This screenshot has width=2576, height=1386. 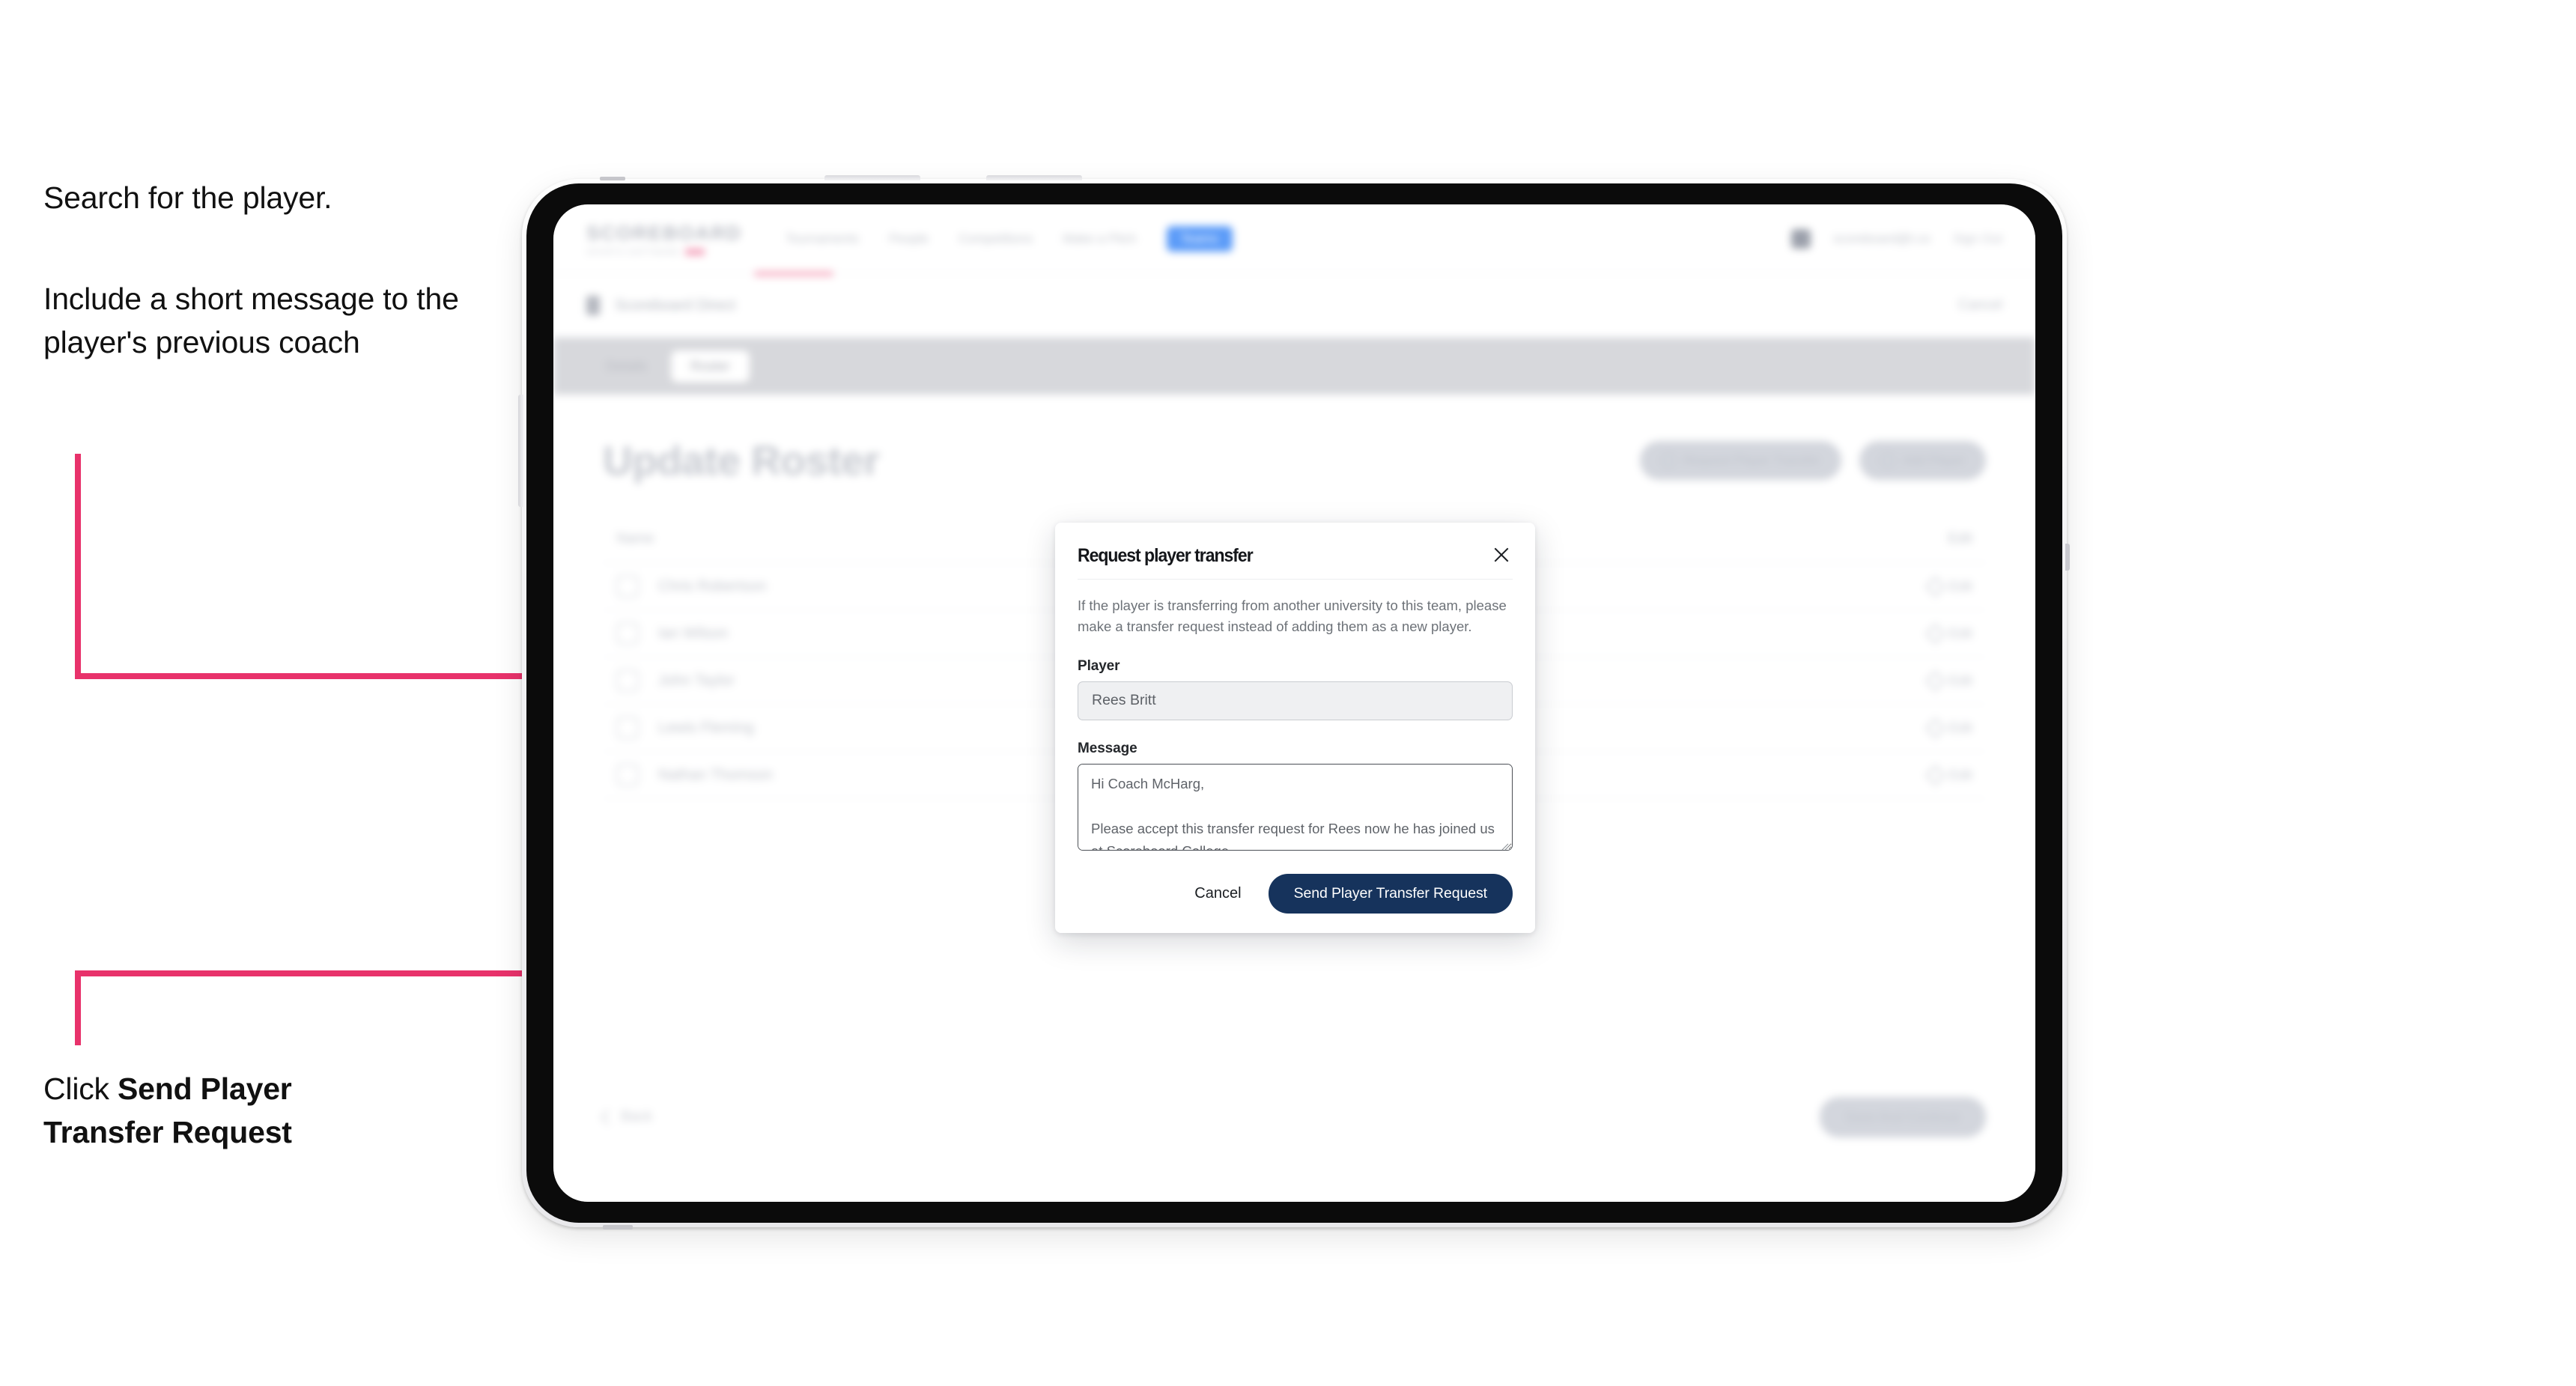 I want to click on bottom-mic-icon, so click(x=618, y=1228).